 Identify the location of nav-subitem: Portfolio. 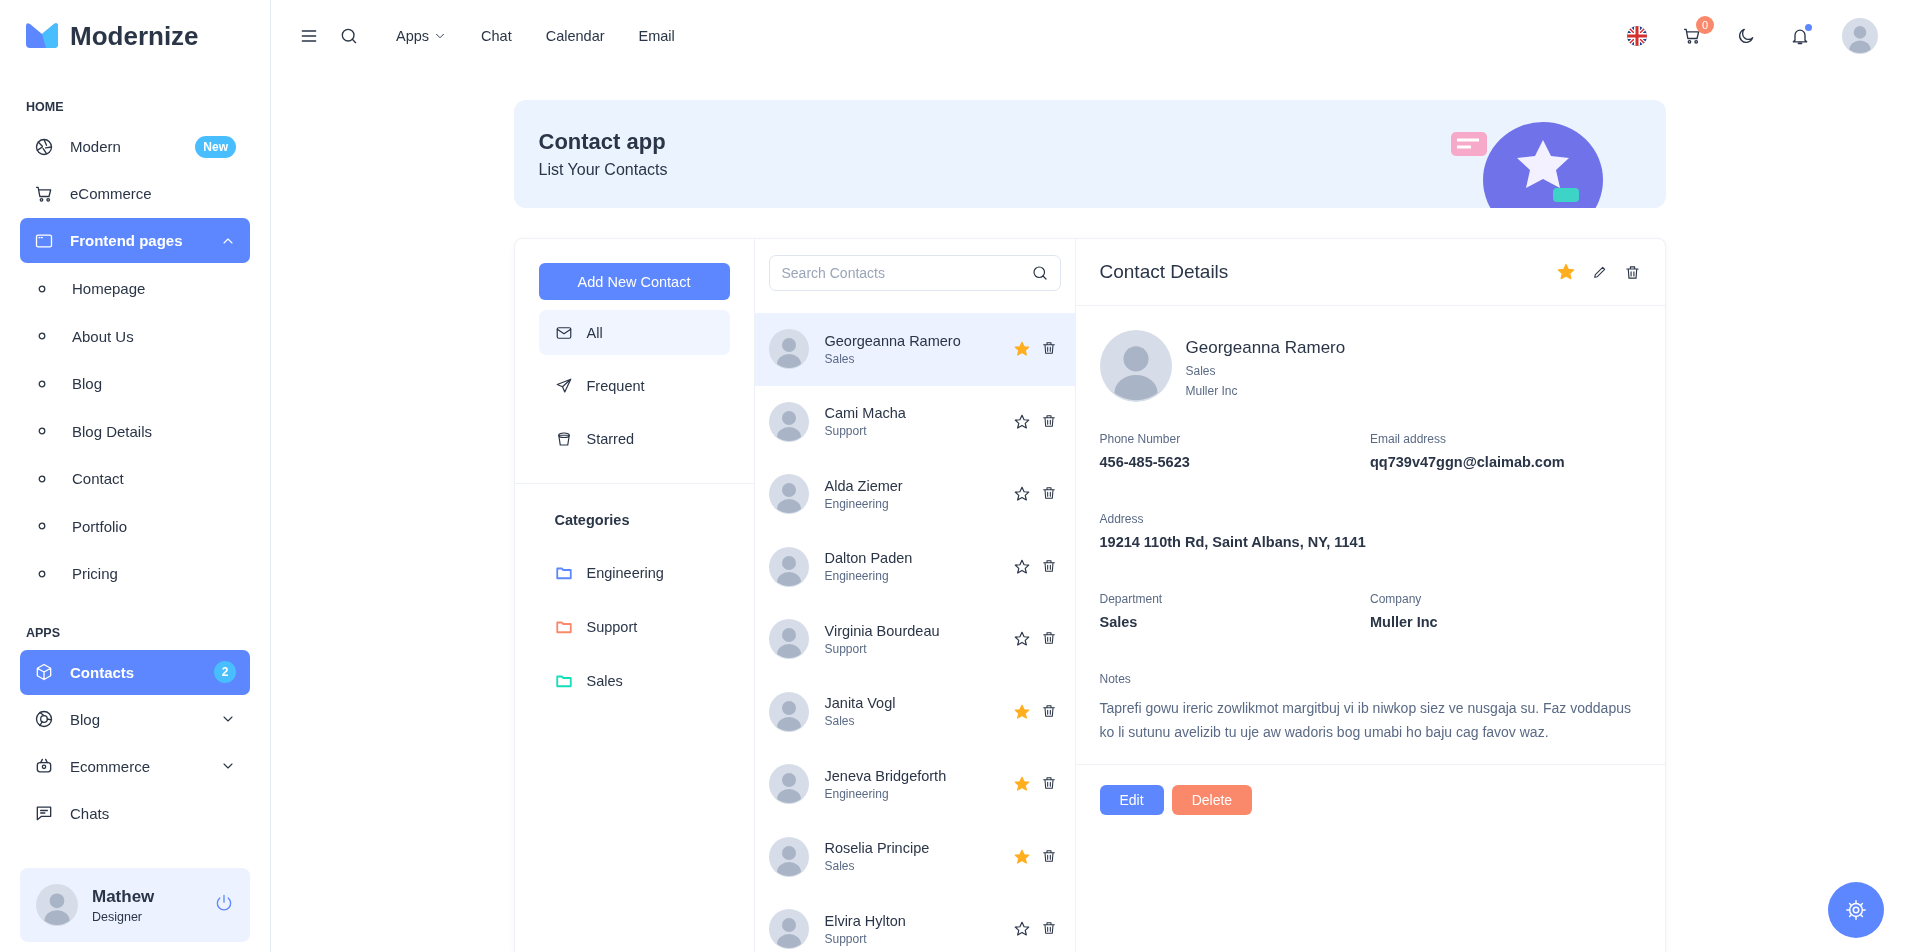
(135, 526).